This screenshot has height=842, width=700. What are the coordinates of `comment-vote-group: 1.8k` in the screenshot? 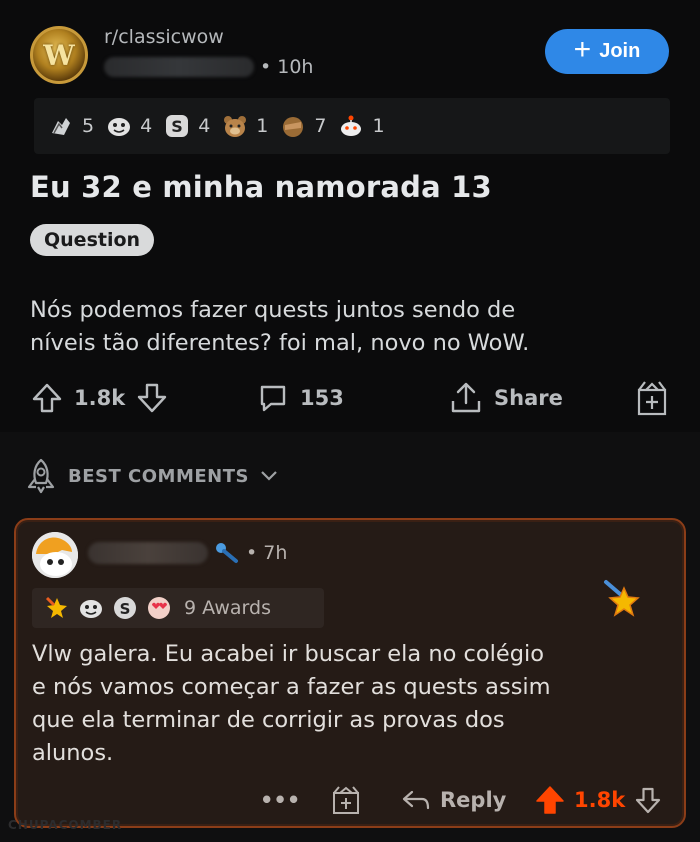 It's located at (598, 800).